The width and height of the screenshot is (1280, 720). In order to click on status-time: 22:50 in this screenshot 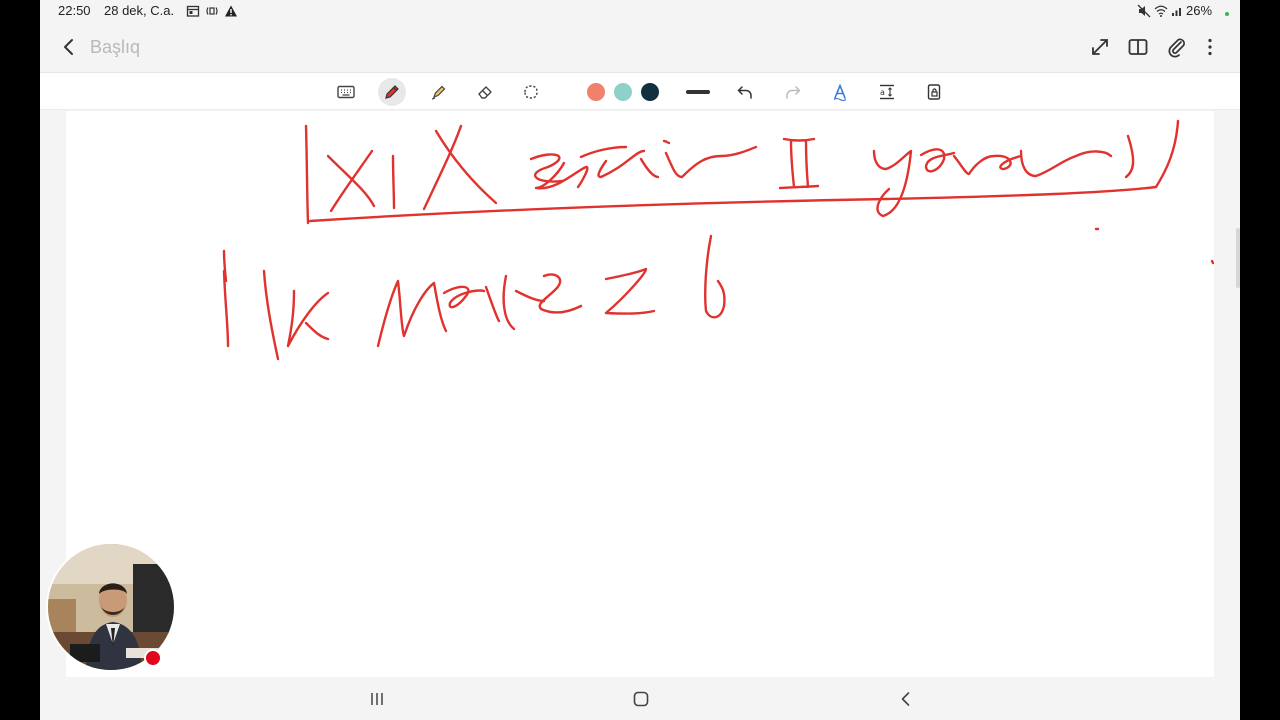, I will do `click(74, 10)`.